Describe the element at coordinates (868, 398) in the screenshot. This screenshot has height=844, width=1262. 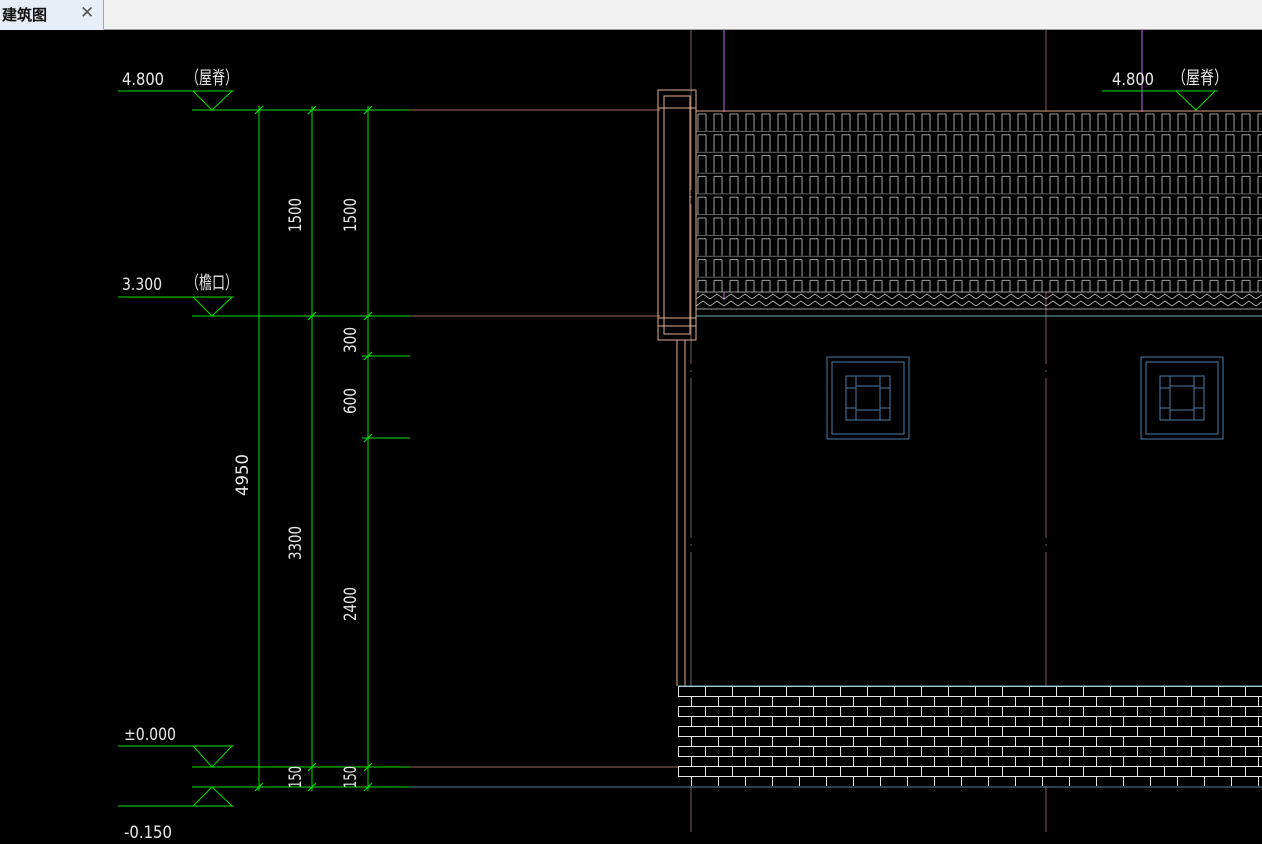
I see `window-left` at that location.